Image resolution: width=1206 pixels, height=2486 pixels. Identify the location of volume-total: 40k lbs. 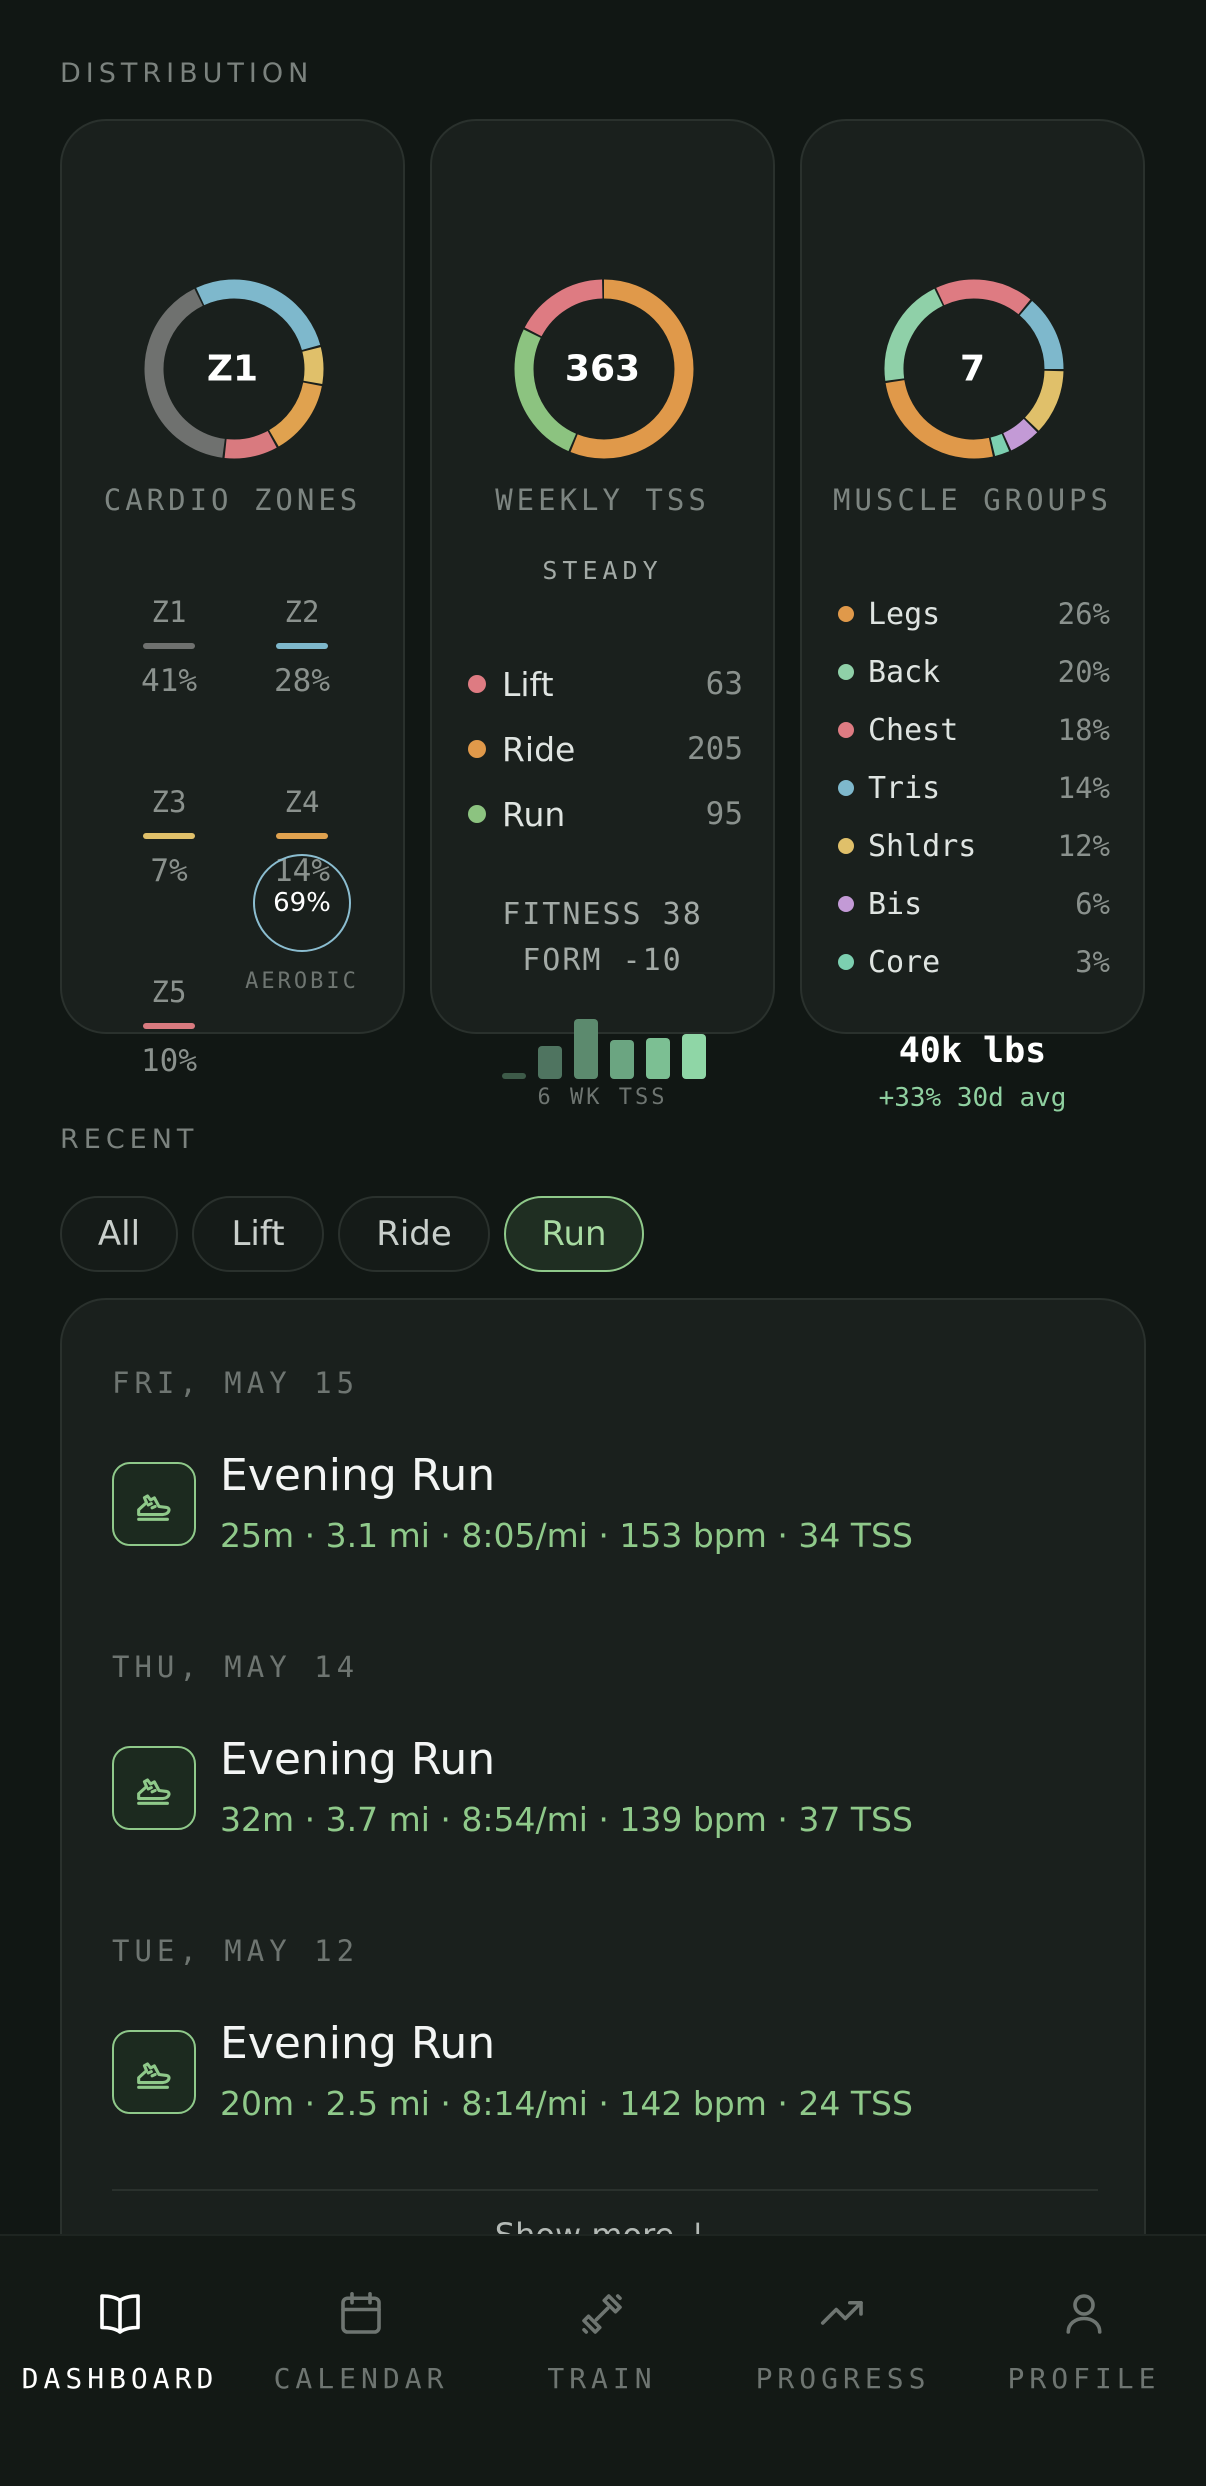
(972, 1051).